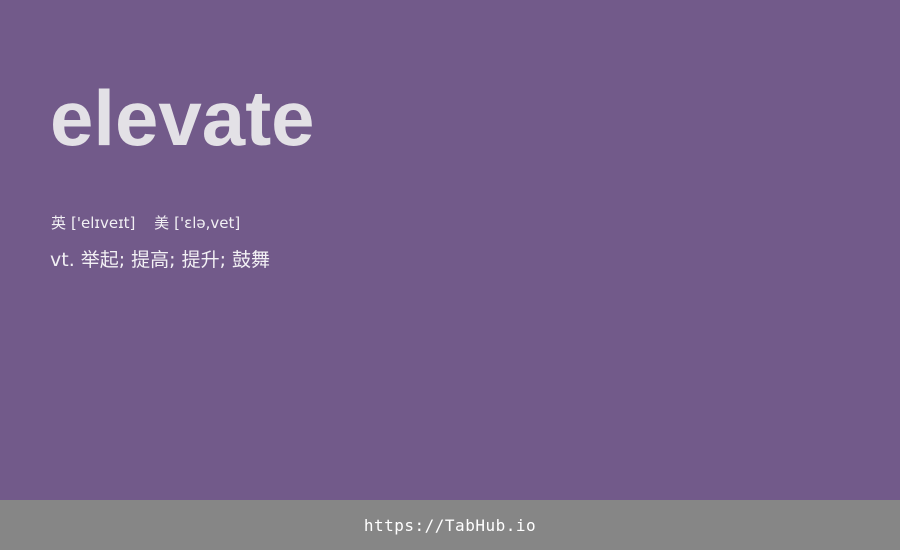 This screenshot has height=550, width=900. Describe the element at coordinates (145, 223) in the screenshot. I see `phonetics-row: 英 ['elɪveɪt] 美 ['ɛlə,vet]` at that location.